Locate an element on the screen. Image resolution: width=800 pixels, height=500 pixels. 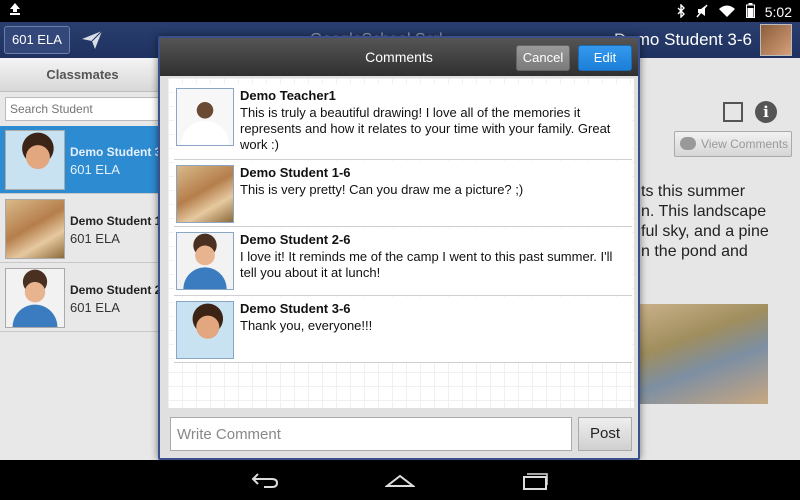
upload-icon is located at coordinates (15, 10).